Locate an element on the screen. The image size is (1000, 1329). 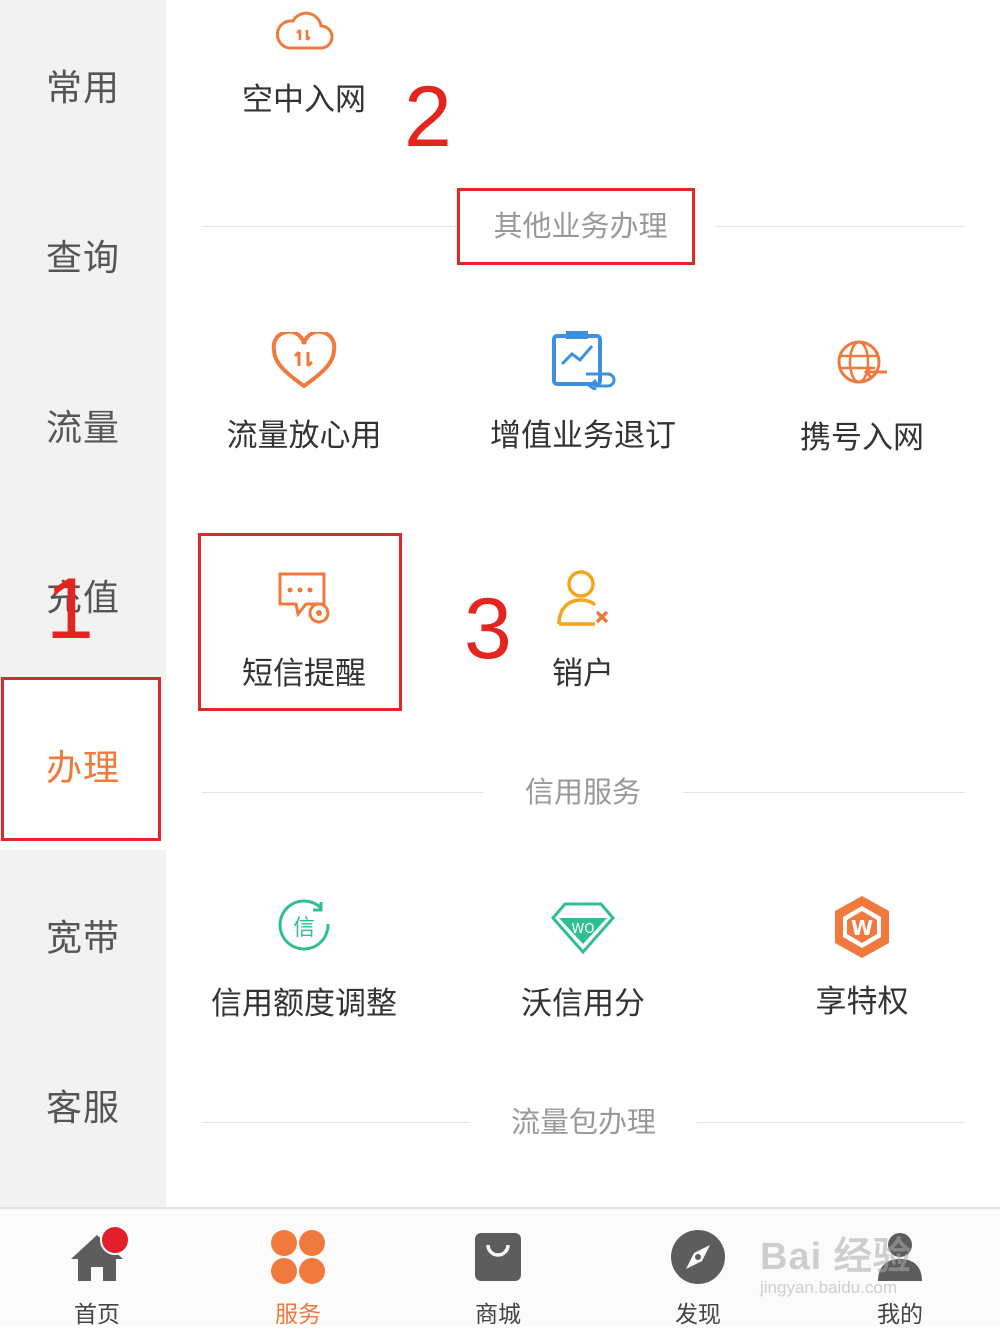
notification-badge is located at coordinates (115, 1240).